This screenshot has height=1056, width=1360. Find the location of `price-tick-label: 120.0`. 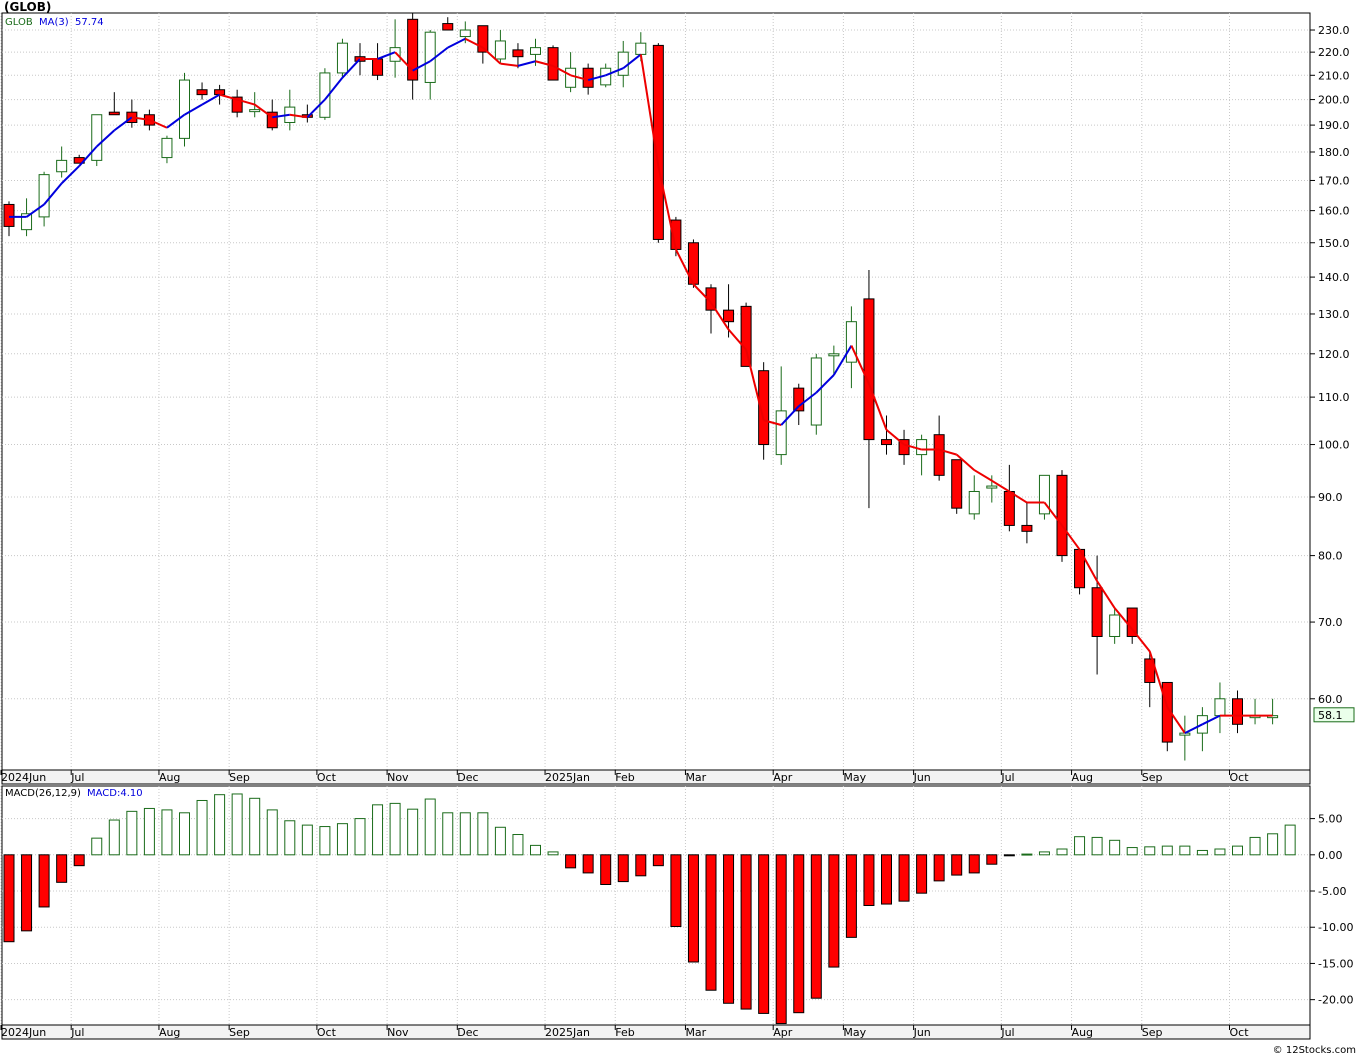

price-tick-label: 120.0 is located at coordinates (1334, 354).